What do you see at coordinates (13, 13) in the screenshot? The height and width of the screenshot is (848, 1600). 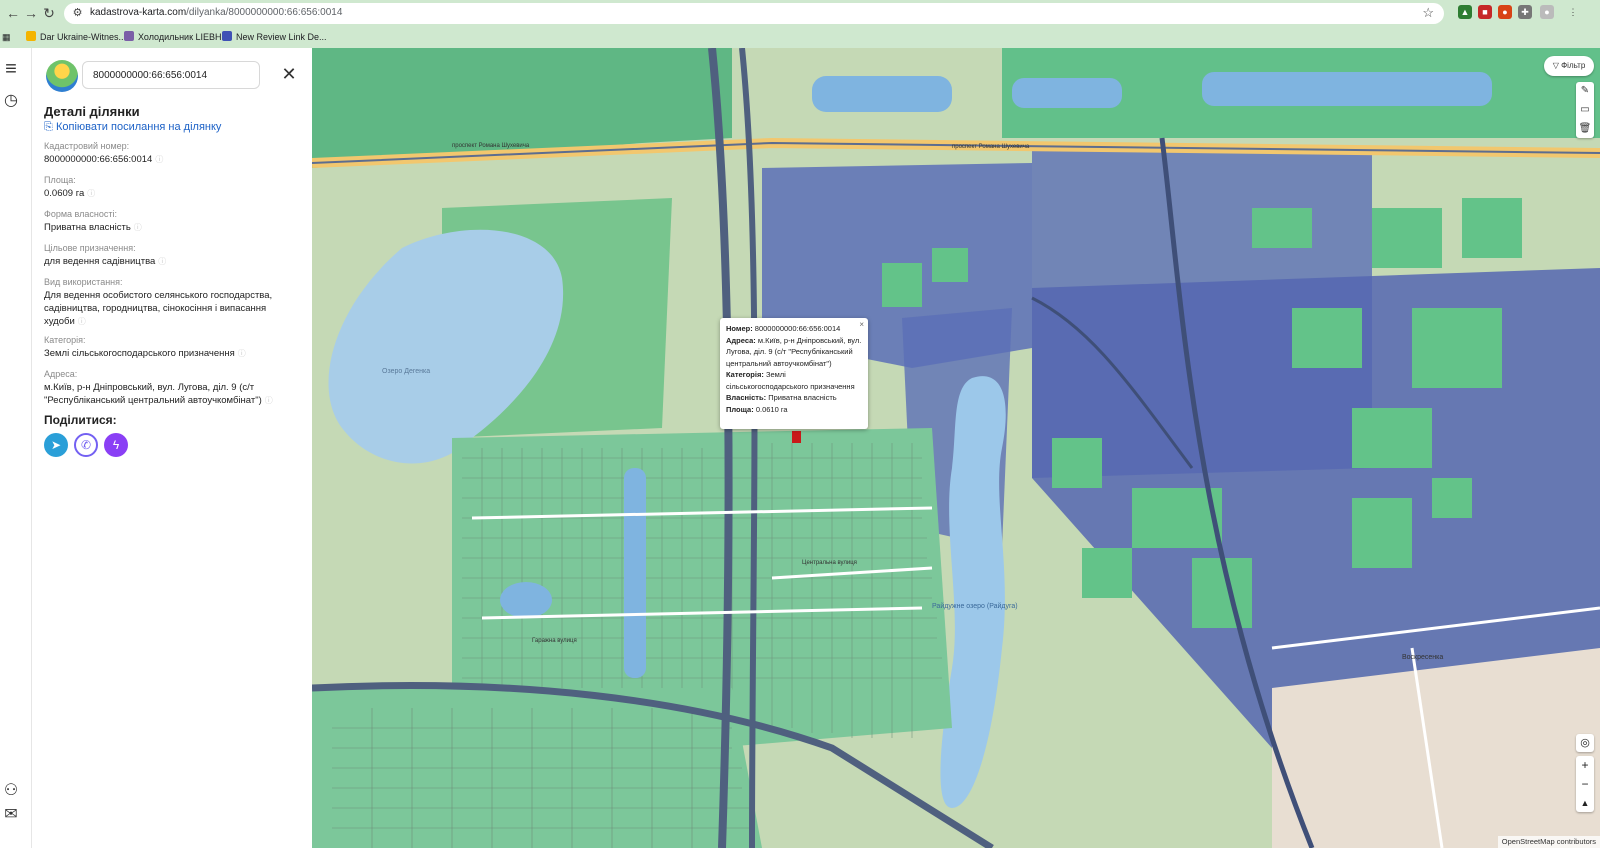 I see `back-icon: ←` at bounding box center [13, 13].